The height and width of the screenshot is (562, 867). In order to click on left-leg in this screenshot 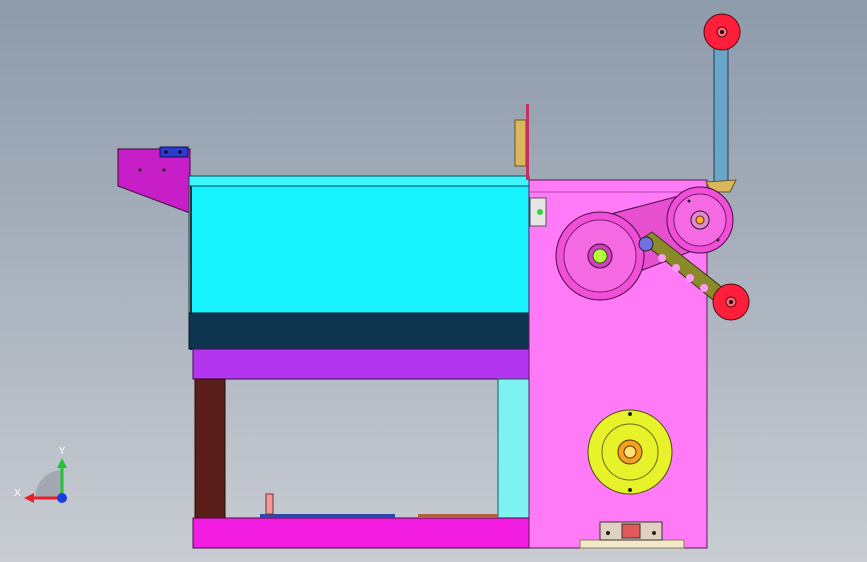, I will do `click(210, 448)`.